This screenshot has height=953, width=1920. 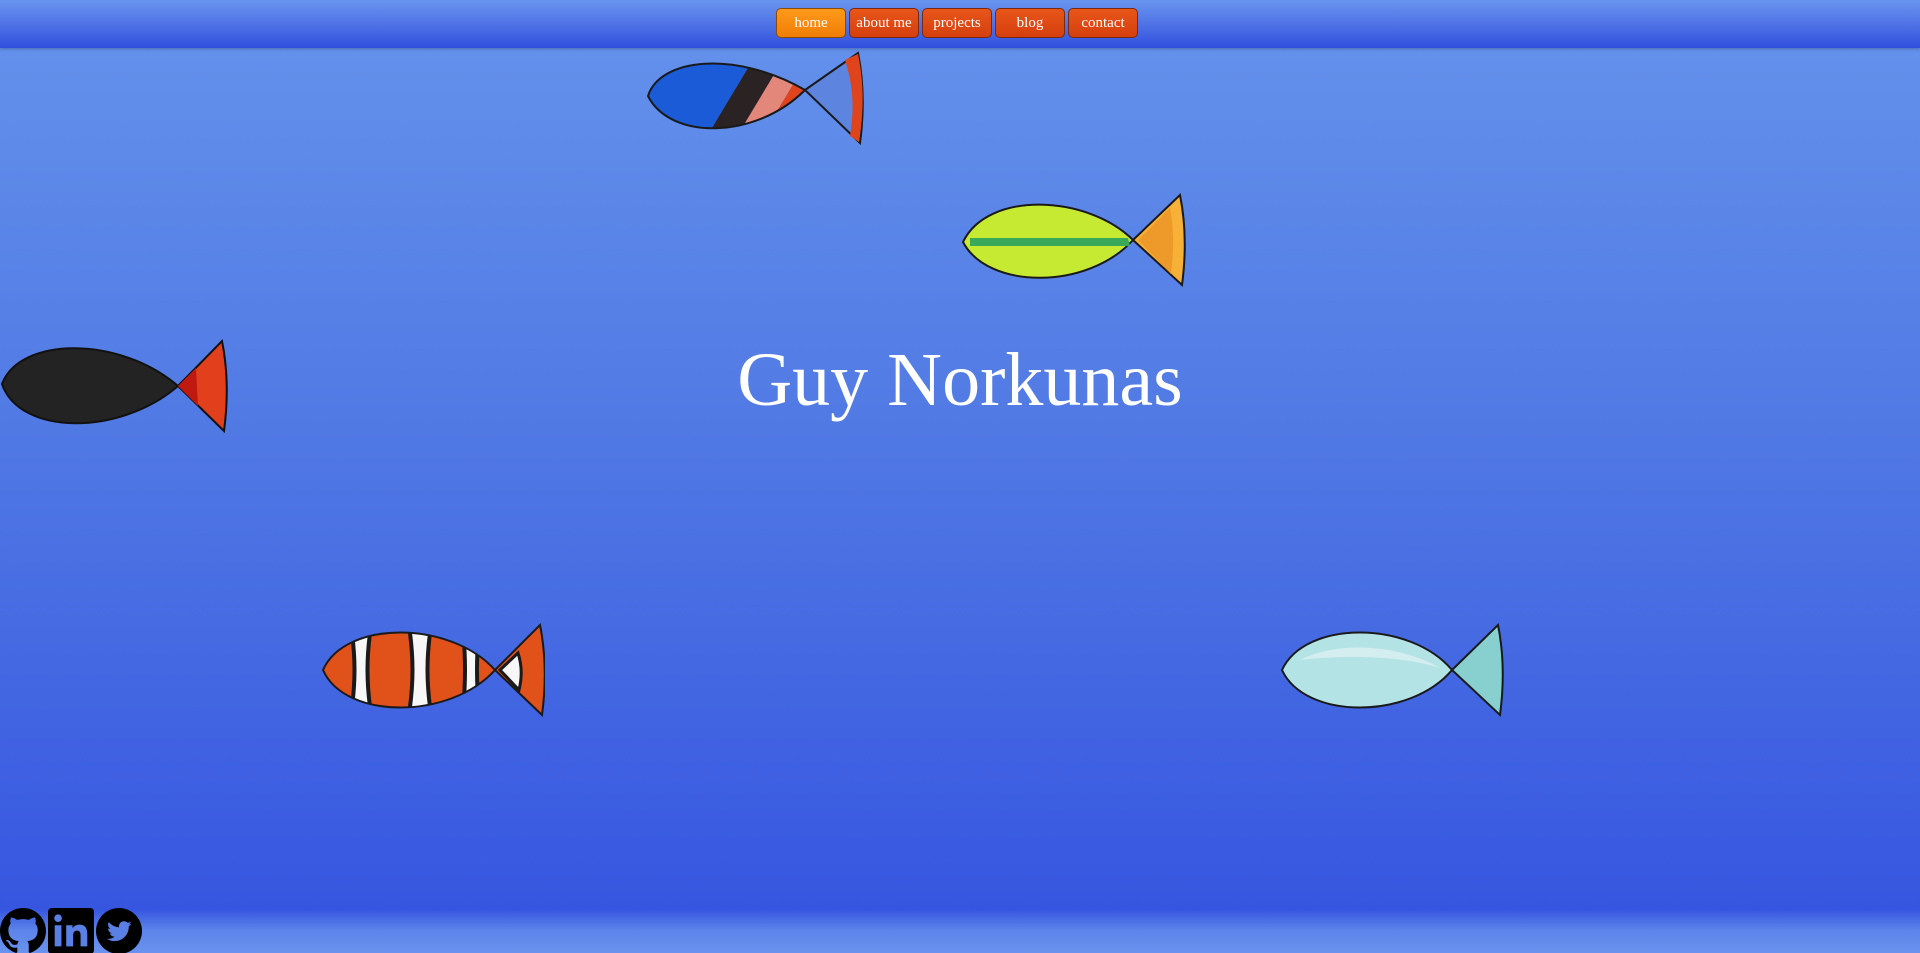 What do you see at coordinates (1073, 240) in the screenshot?
I see `yellow-green-fish` at bounding box center [1073, 240].